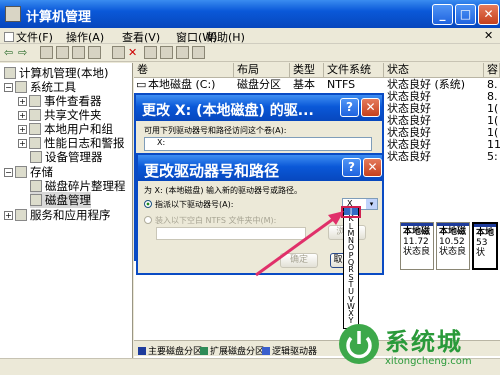  I want to click on radio-icon, so click(148, 220).